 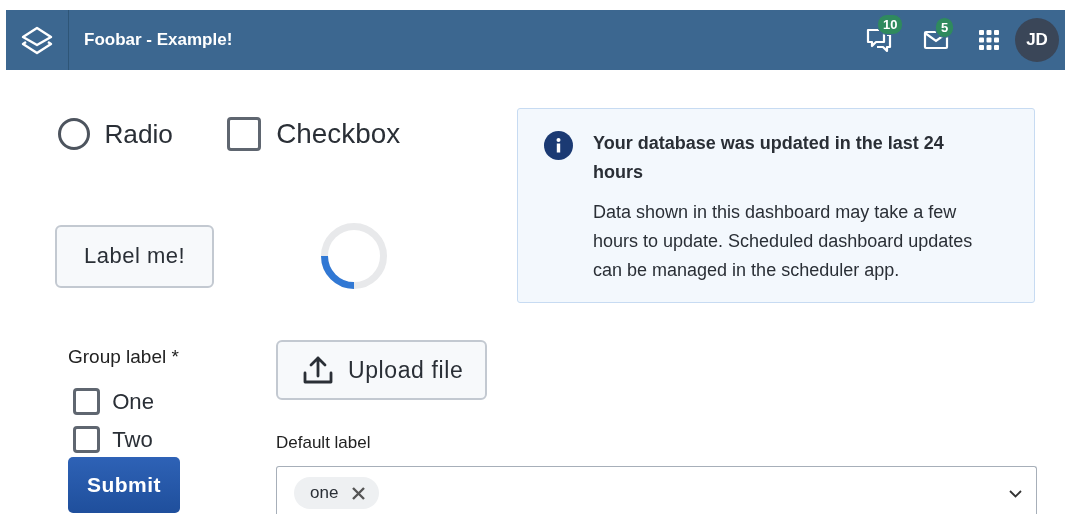 I want to click on app-title: Foobar - Example!, so click(x=159, y=40).